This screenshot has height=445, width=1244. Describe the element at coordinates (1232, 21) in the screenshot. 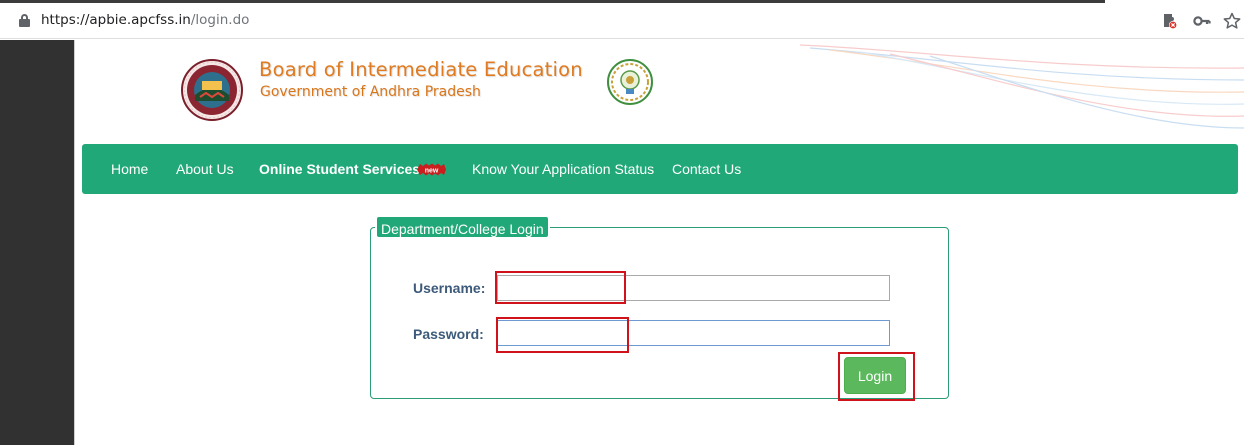

I see `star-icon` at that location.